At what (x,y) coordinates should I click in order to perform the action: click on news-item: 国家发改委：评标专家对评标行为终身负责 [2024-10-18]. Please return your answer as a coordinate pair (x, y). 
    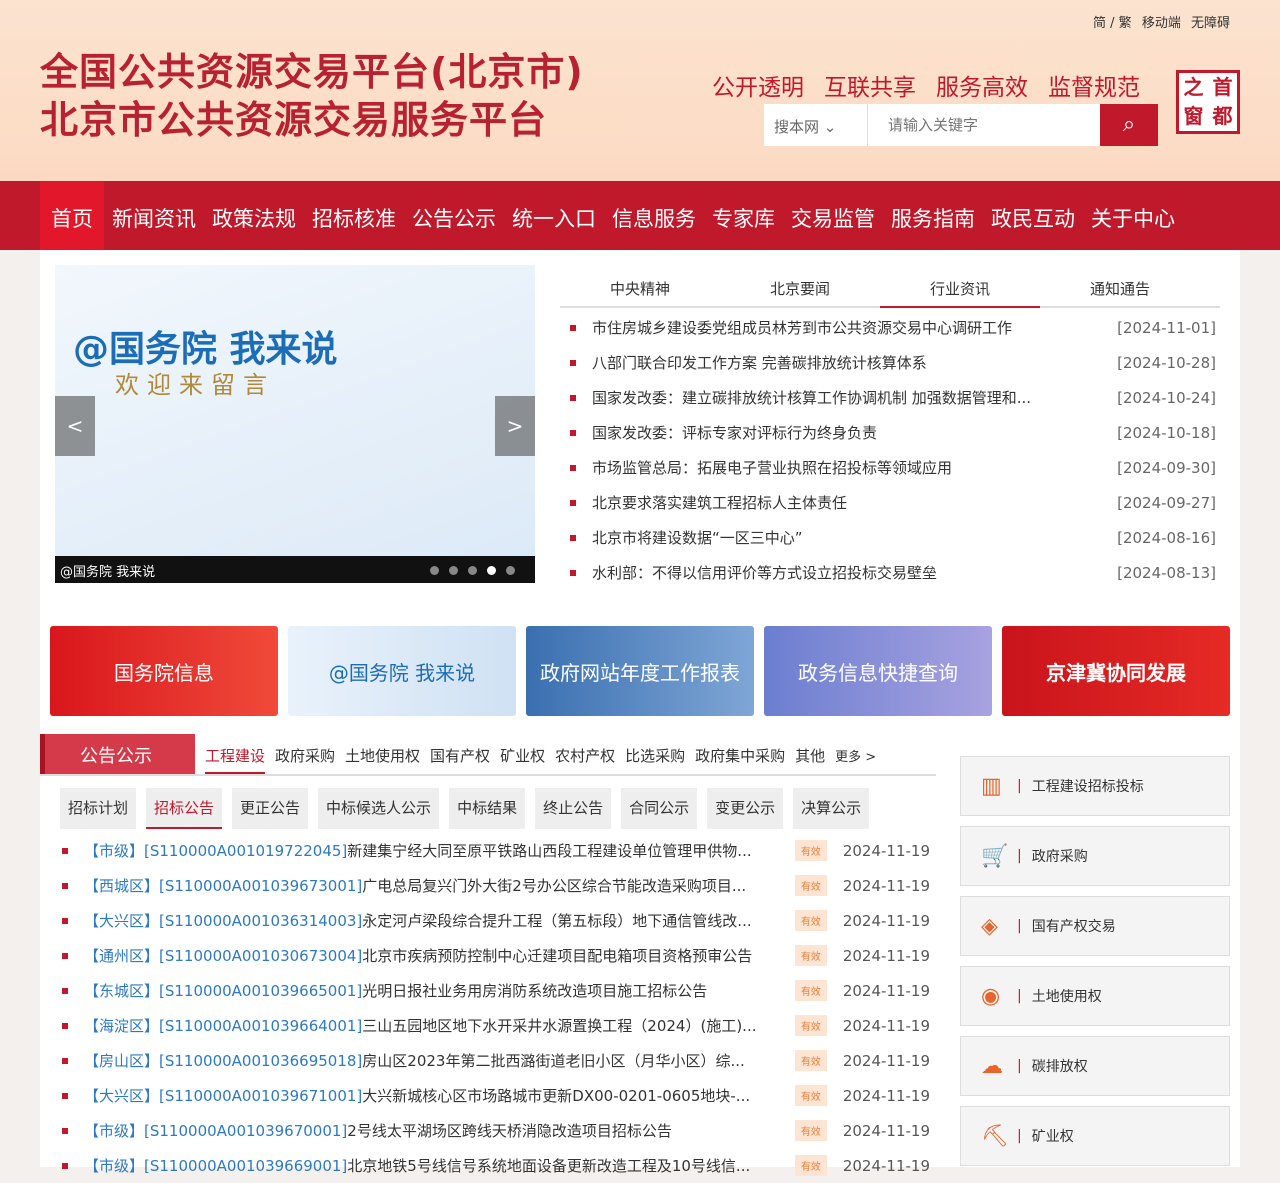
    Looking at the image, I should click on (892, 432).